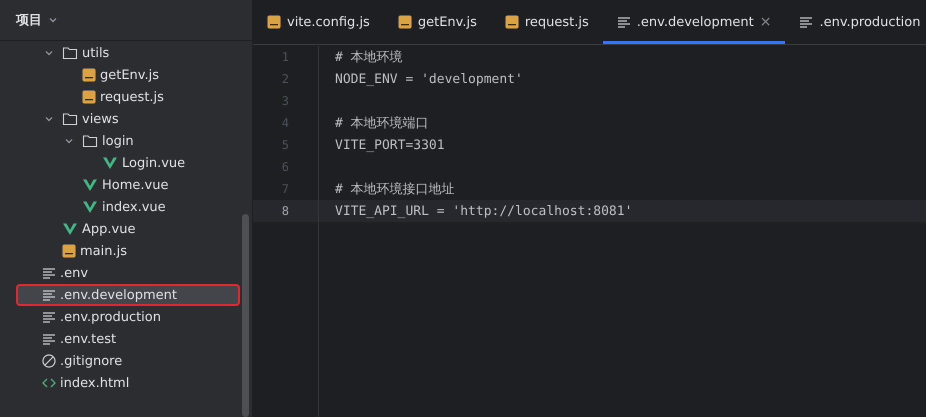 Image resolution: width=926 pixels, height=417 pixels. Describe the element at coordinates (128, 163) in the screenshot. I see `tree-item: Login.vue` at that location.